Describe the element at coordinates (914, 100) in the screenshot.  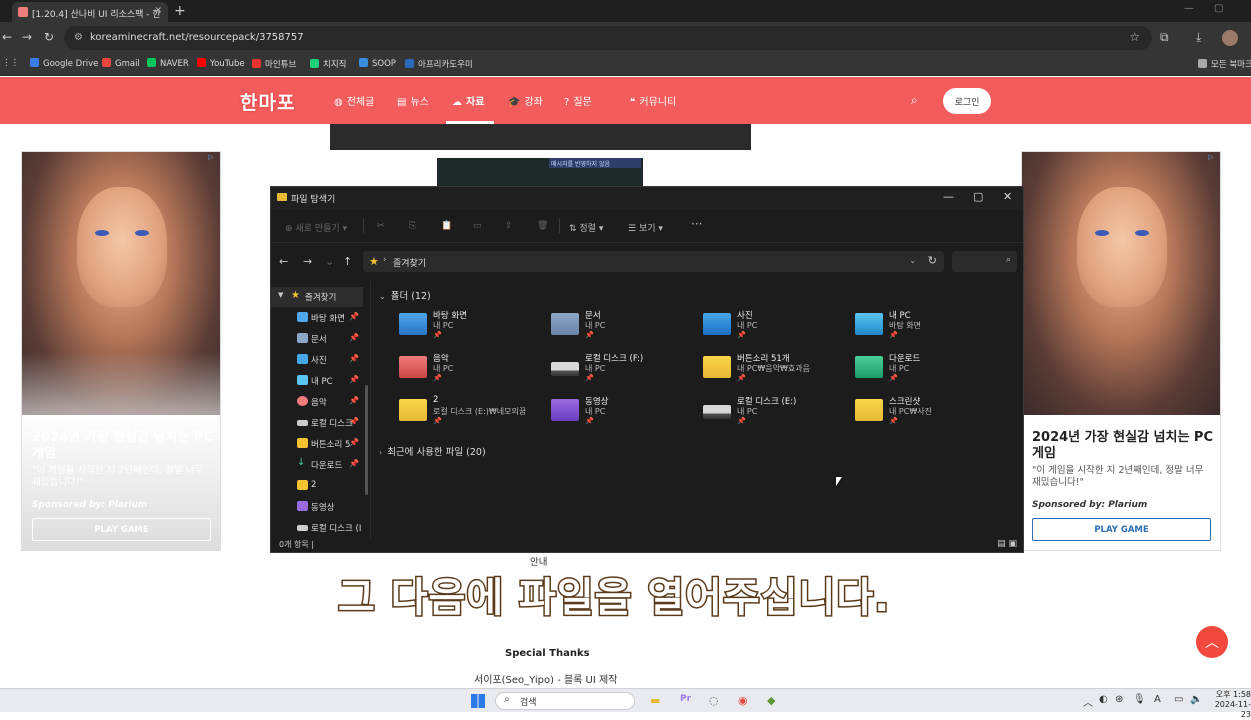
I see `search-icon: ⌕` at that location.